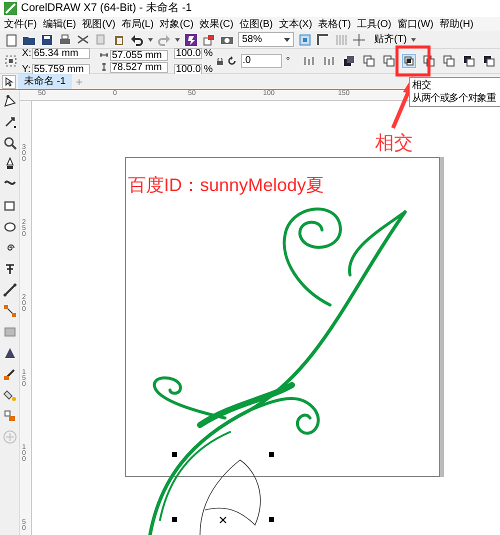  I want to click on new-document-icon, so click(11, 39).